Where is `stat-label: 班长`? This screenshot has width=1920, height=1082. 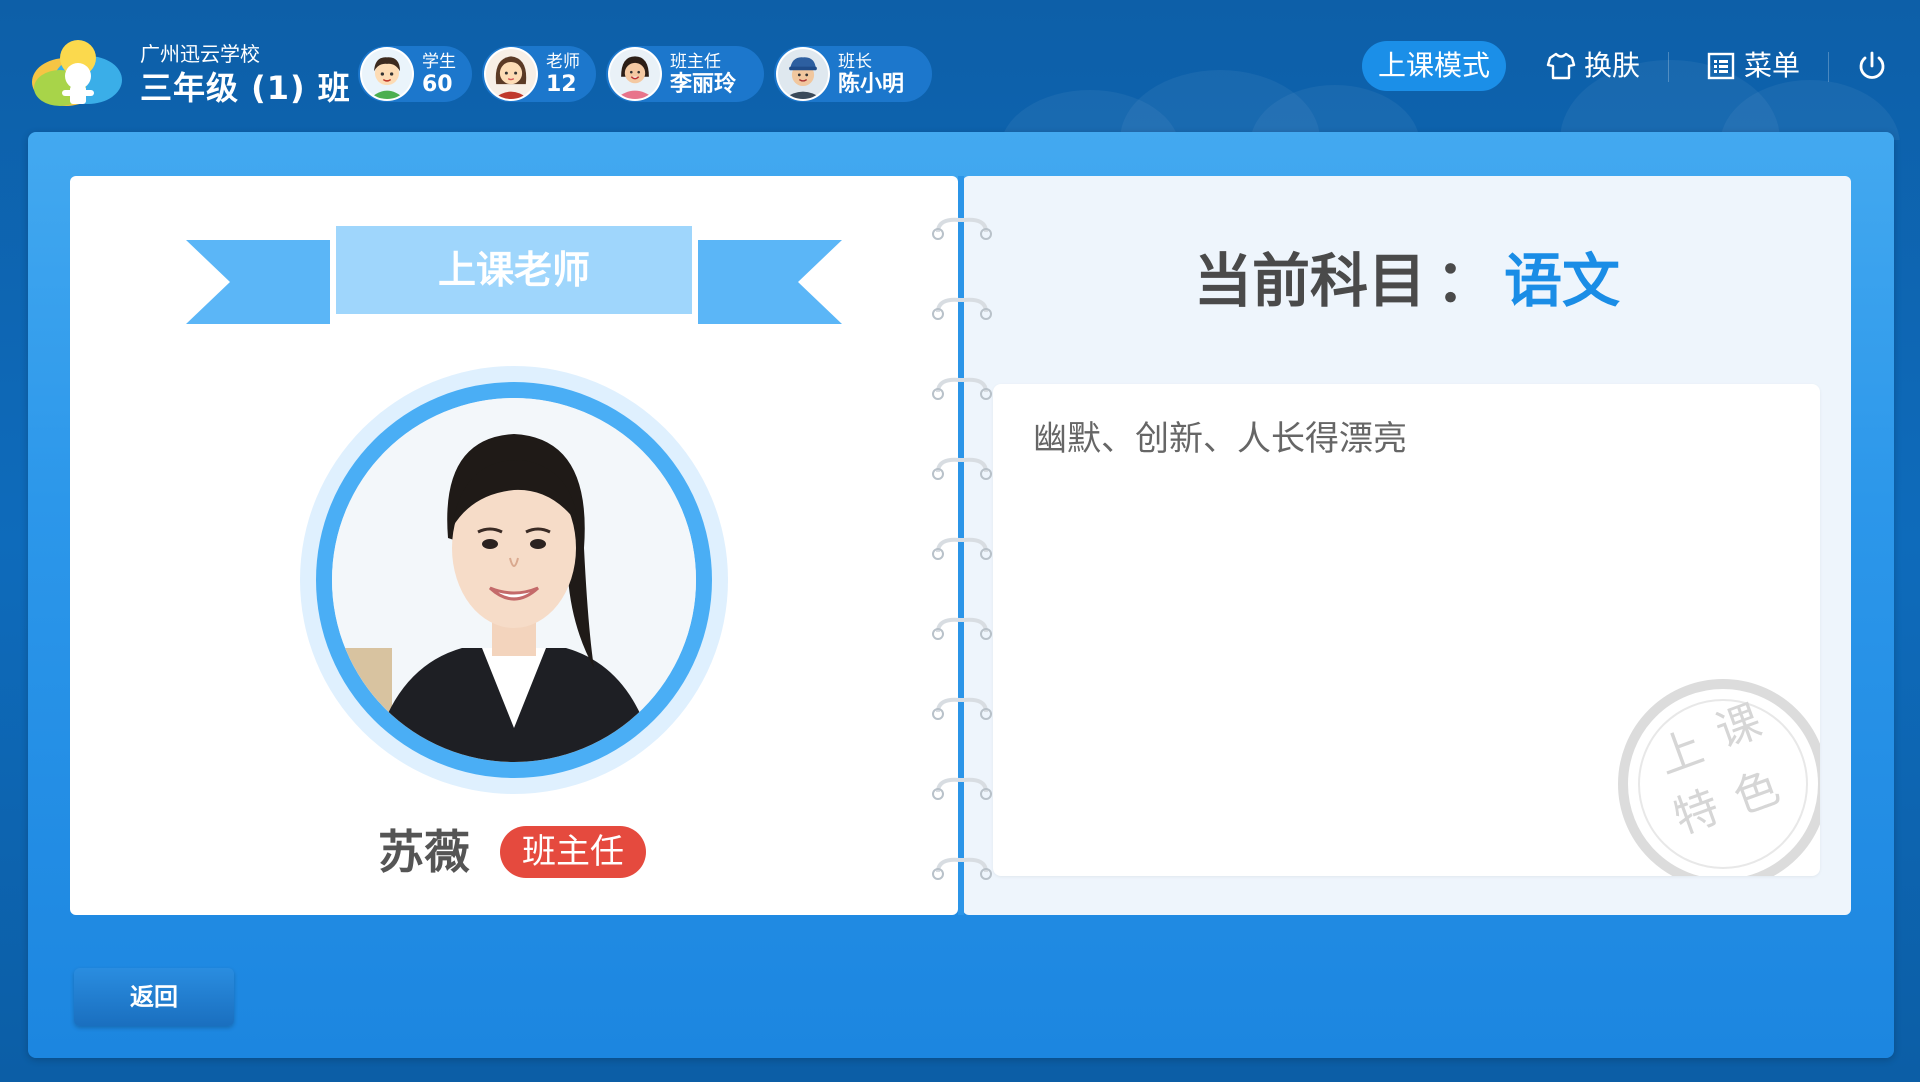 stat-label: 班长 is located at coordinates (855, 62).